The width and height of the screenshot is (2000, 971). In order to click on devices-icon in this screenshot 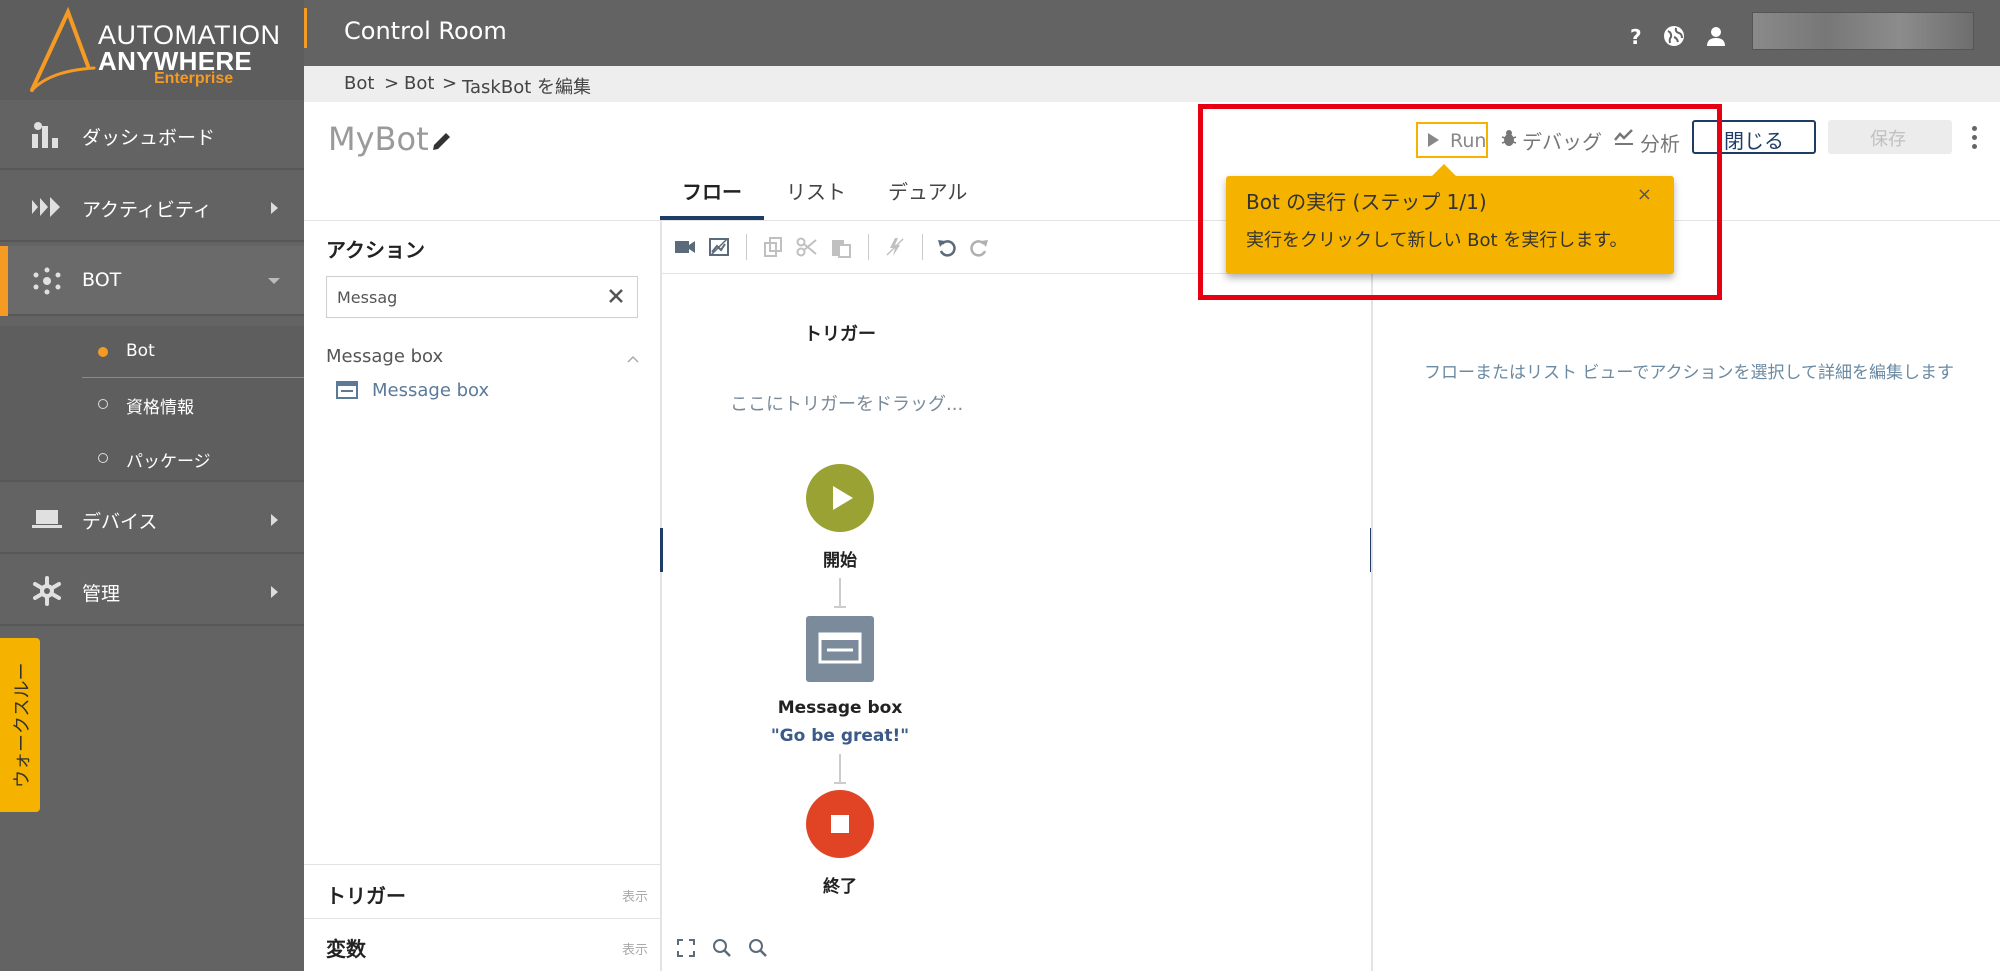, I will do `click(47, 519)`.